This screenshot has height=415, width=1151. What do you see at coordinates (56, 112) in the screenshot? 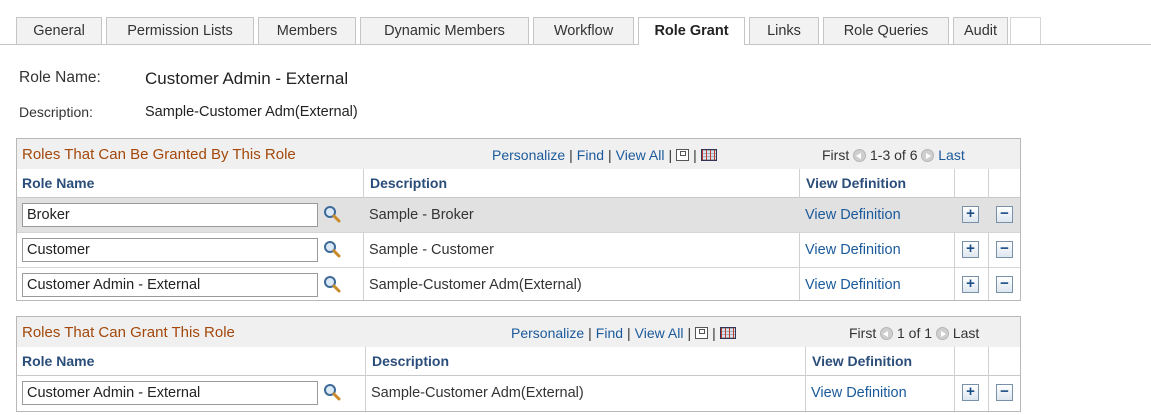
I see `description-label: Description:` at bounding box center [56, 112].